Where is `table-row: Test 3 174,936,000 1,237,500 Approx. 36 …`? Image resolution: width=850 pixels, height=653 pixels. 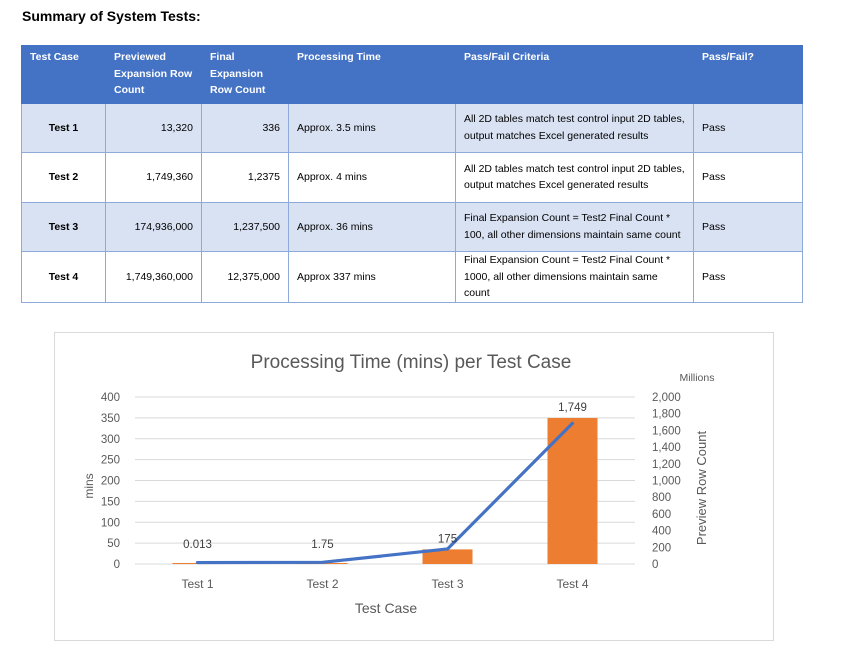
table-row: Test 3 174,936,000 1,237,500 Approx. 36 … is located at coordinates (412, 226).